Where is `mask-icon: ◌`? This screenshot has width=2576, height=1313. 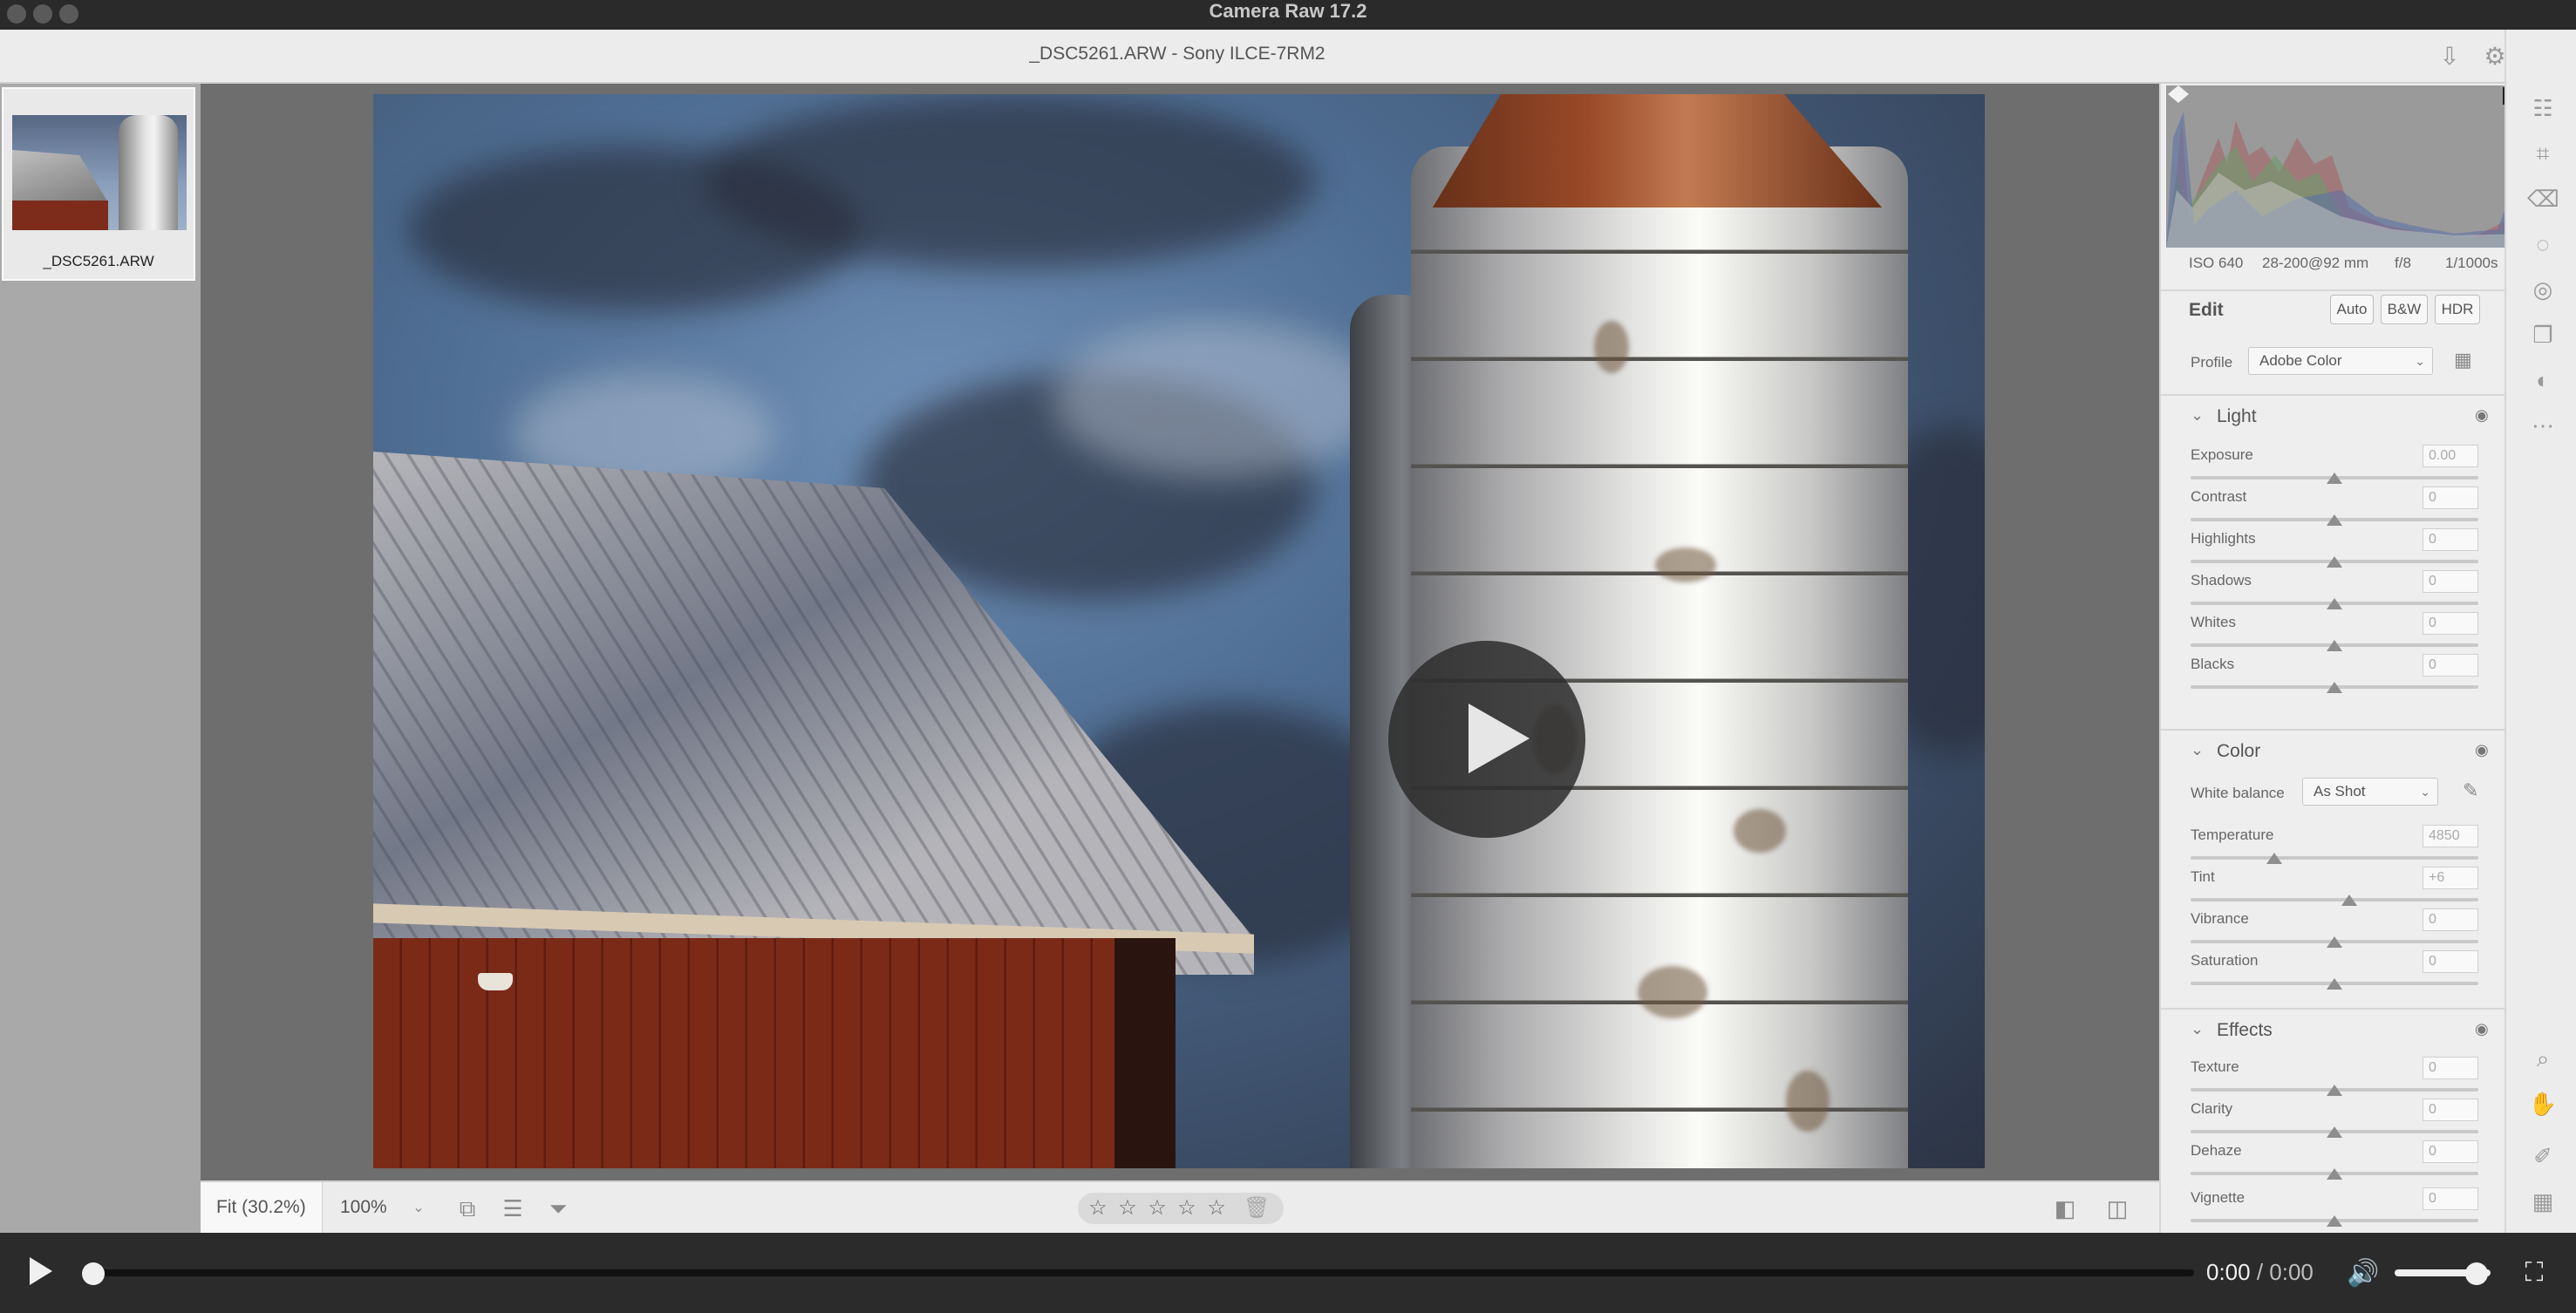 mask-icon: ◌ is located at coordinates (2543, 244).